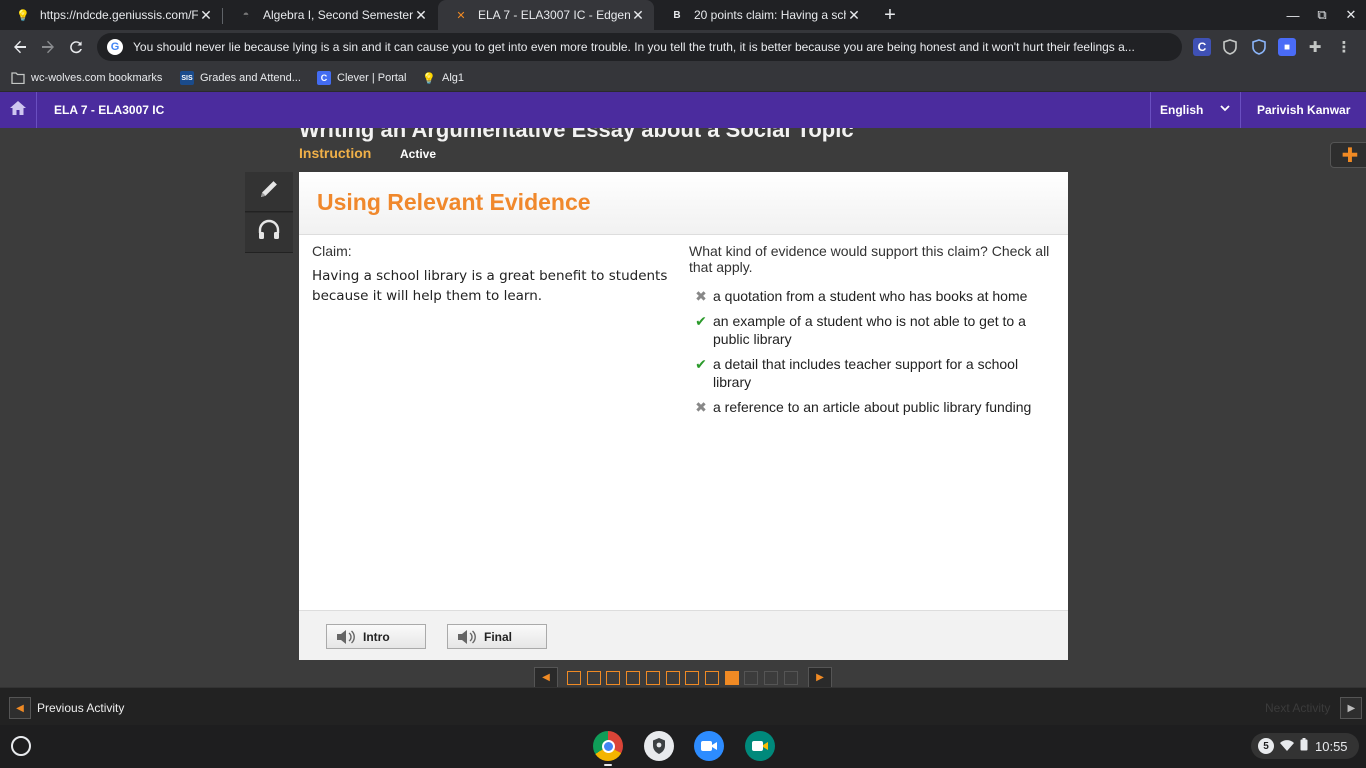 This screenshot has height=768, width=1366. I want to click on course-title: ELA 7 - ELA3007 IC, so click(109, 110).